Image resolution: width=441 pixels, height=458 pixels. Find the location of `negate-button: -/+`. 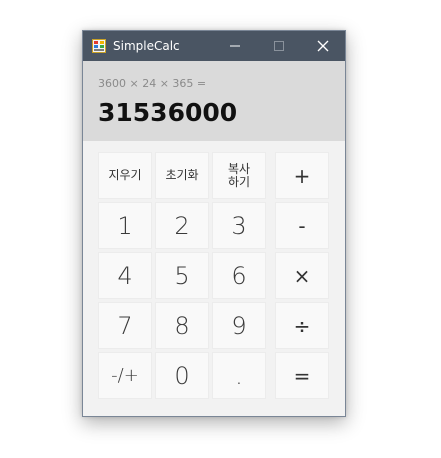

negate-button: -/+ is located at coordinates (125, 375).